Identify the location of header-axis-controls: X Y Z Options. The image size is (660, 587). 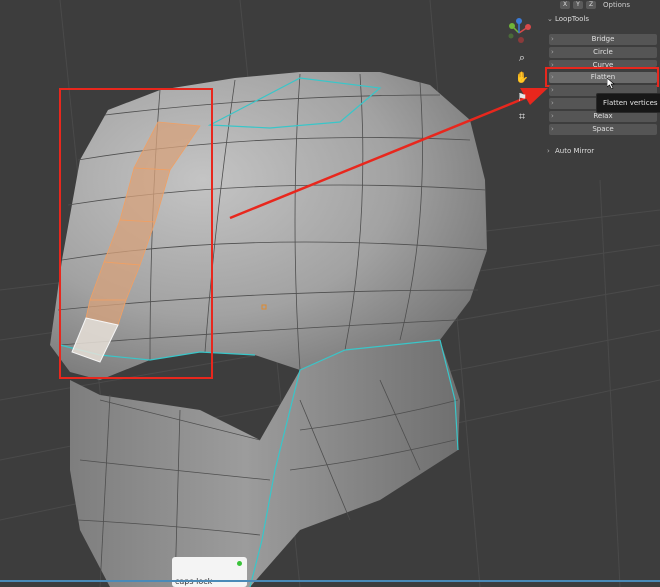
(610, 5).